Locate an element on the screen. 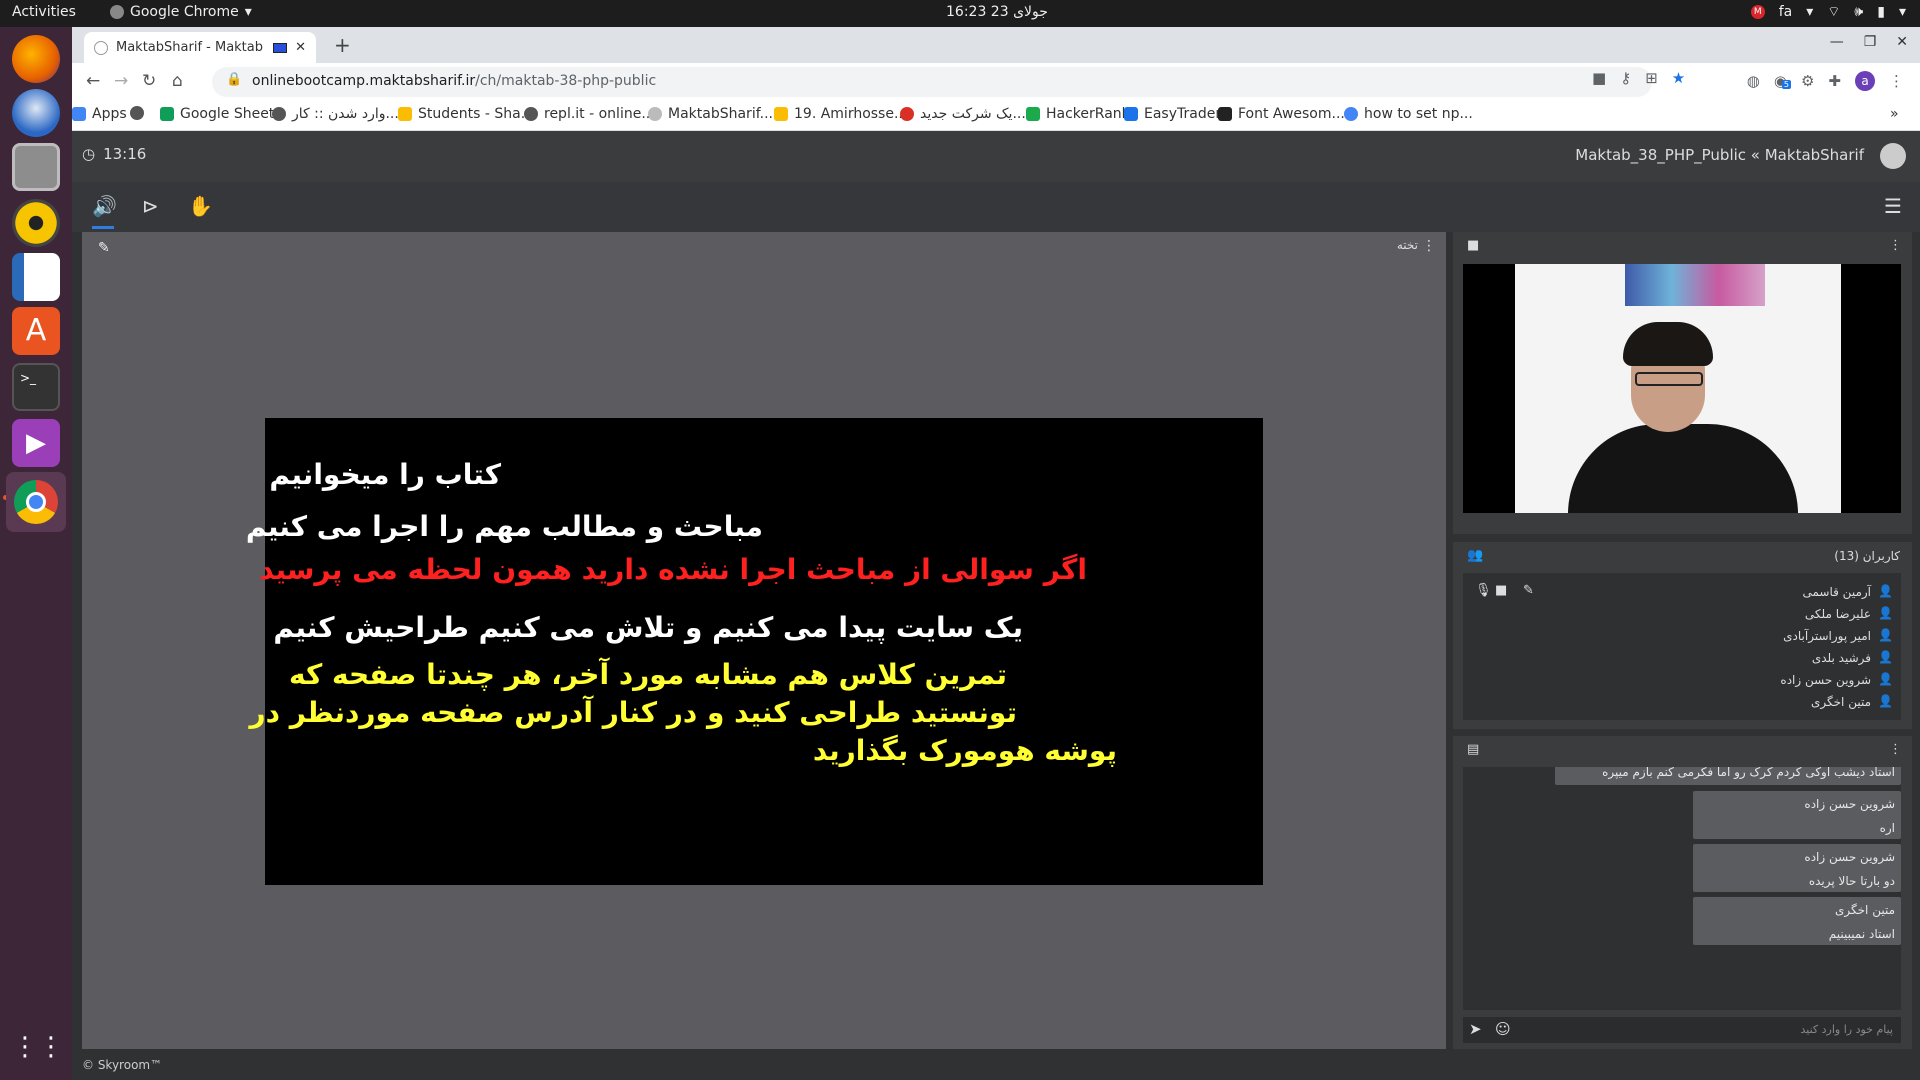 Image resolution: width=1920 pixels, height=1080 pixels. bookmark-google-sheets: Google Sheets is located at coordinates (221, 114).